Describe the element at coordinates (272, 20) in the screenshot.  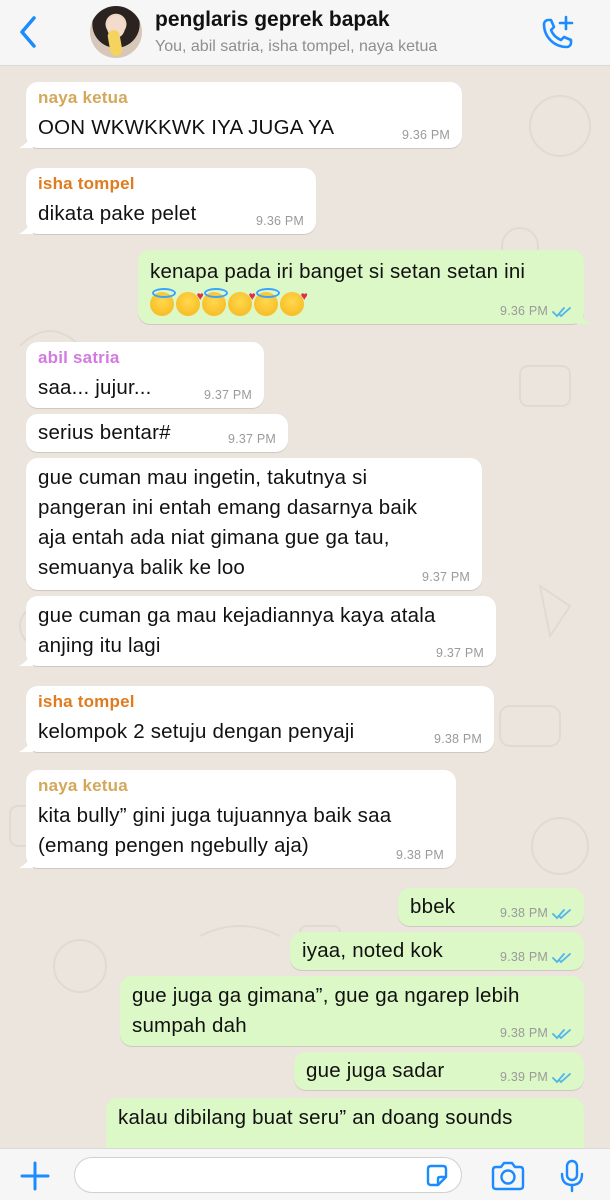
I see `chat-title: penglaris geprek bapak` at that location.